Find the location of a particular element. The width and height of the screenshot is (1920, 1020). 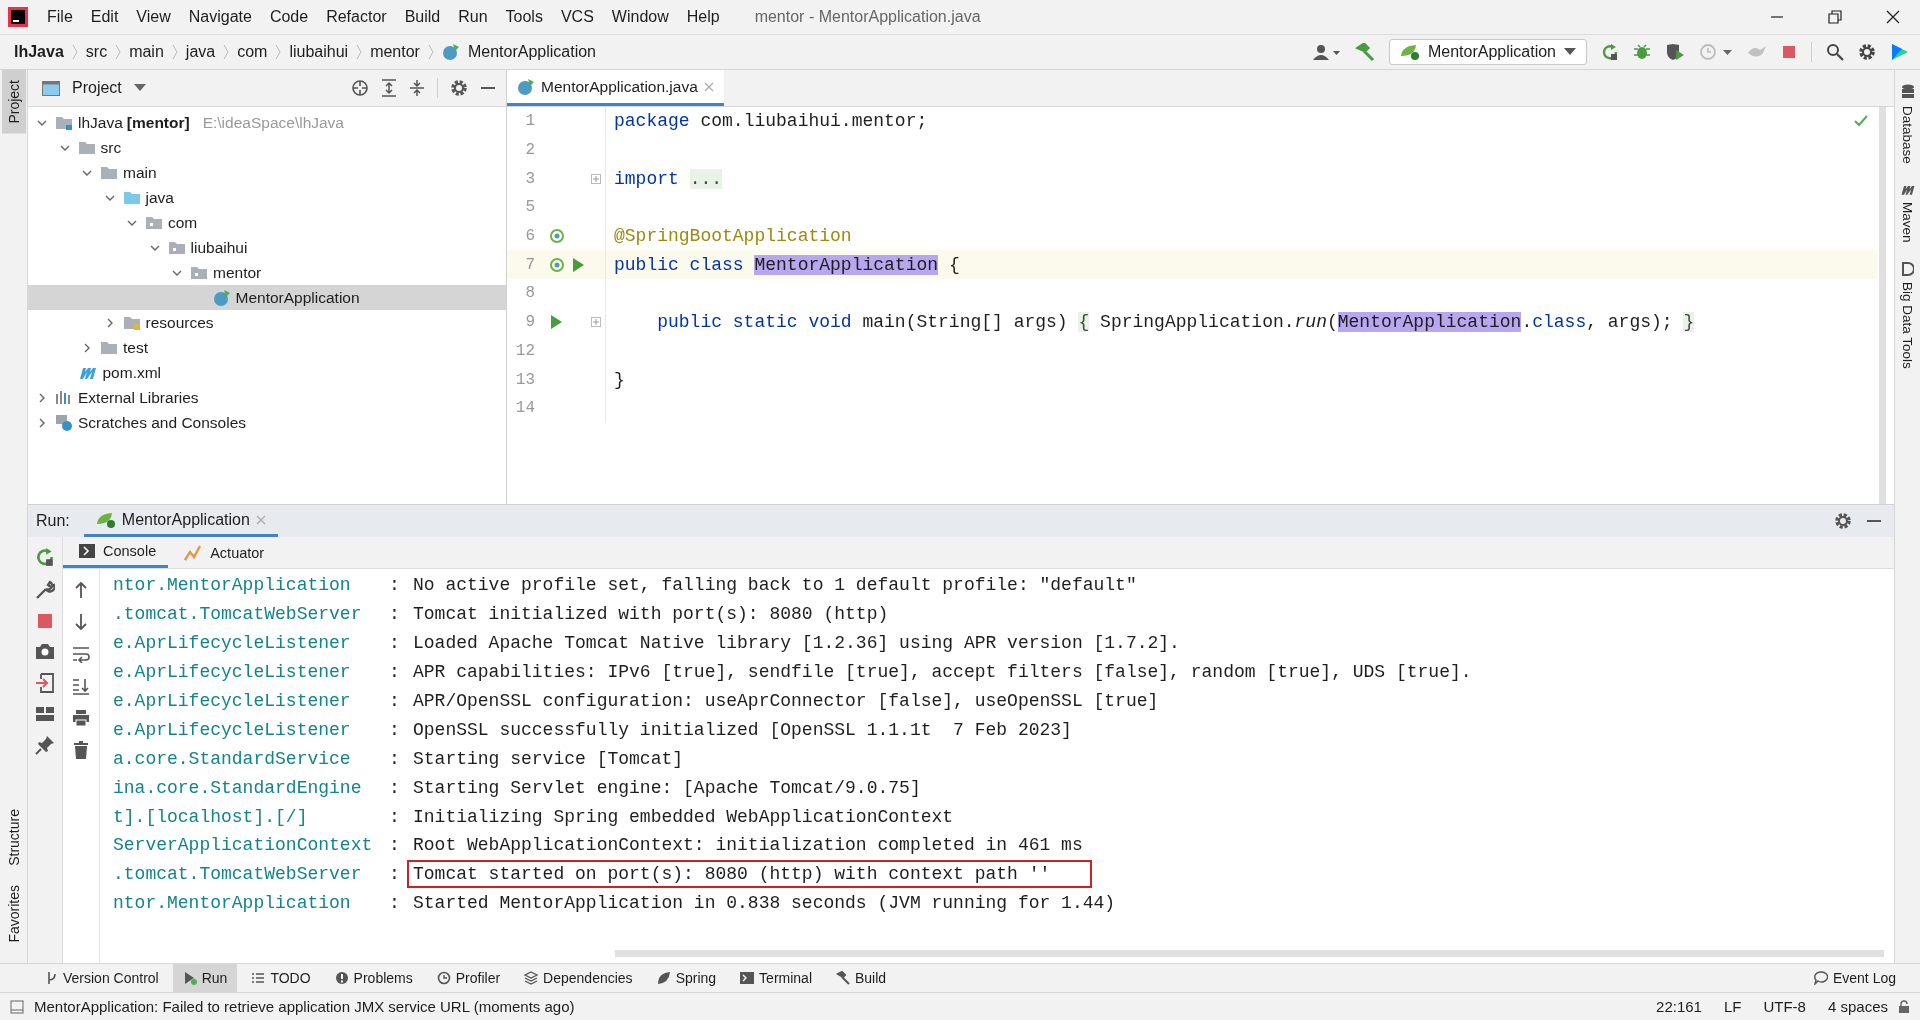

status-item: 22:161 is located at coordinates (1679, 1006).